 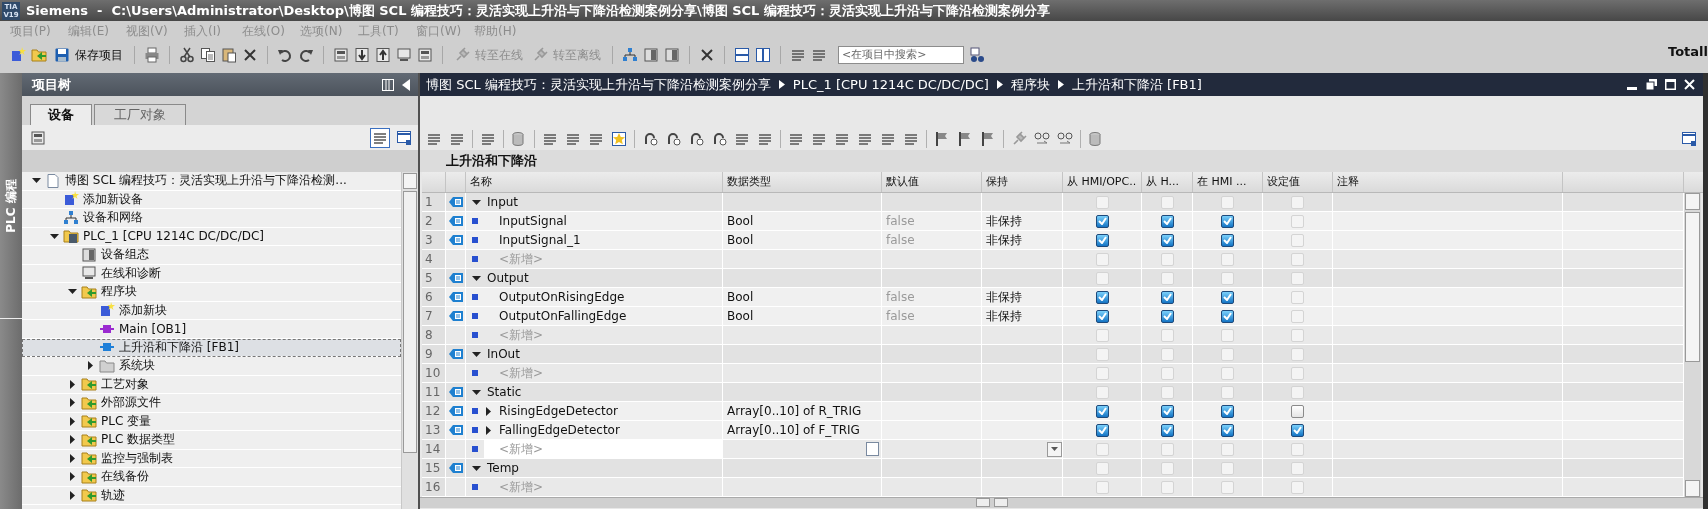 I want to click on tree-item: PLC 变量, so click(x=211, y=421).